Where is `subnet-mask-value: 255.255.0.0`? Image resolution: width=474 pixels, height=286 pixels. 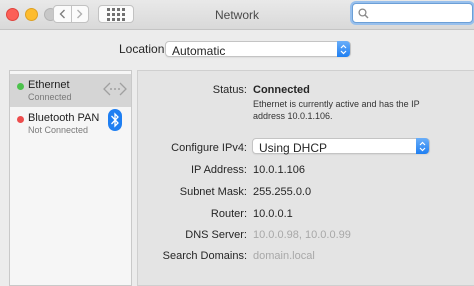
subnet-mask-value: 255.255.0.0 is located at coordinates (282, 192).